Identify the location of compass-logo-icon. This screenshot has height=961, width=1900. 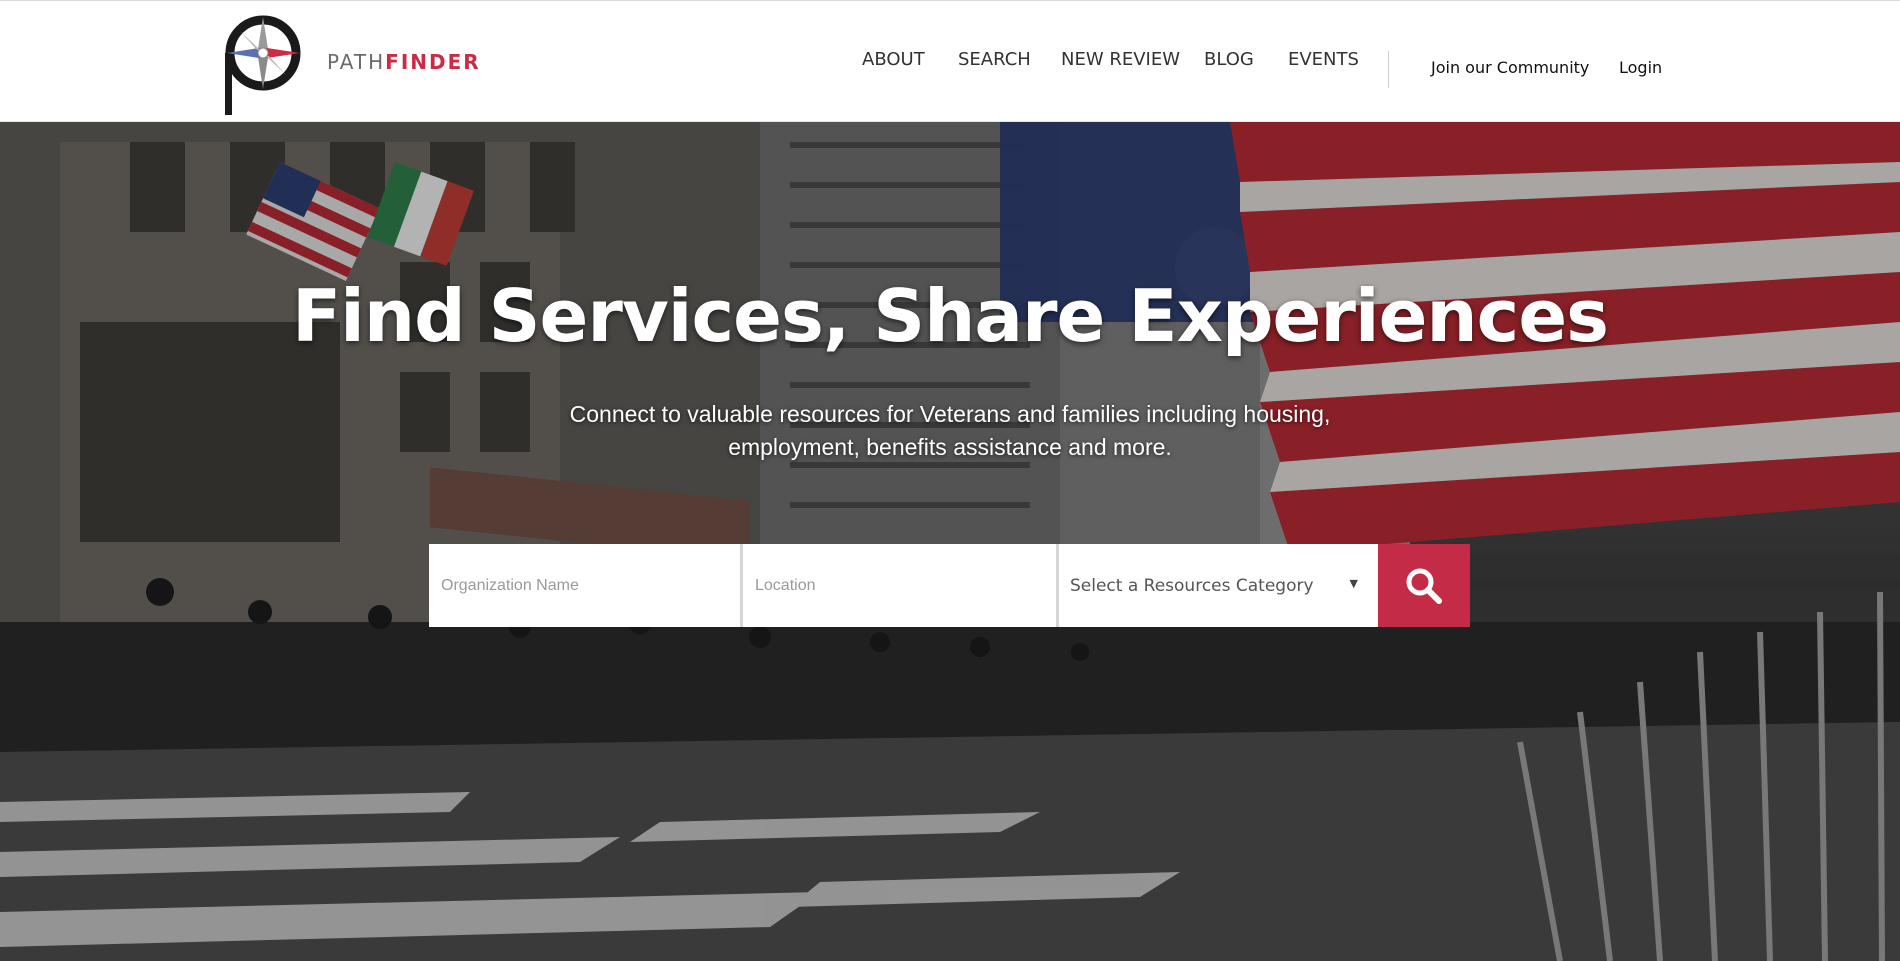
(263, 65).